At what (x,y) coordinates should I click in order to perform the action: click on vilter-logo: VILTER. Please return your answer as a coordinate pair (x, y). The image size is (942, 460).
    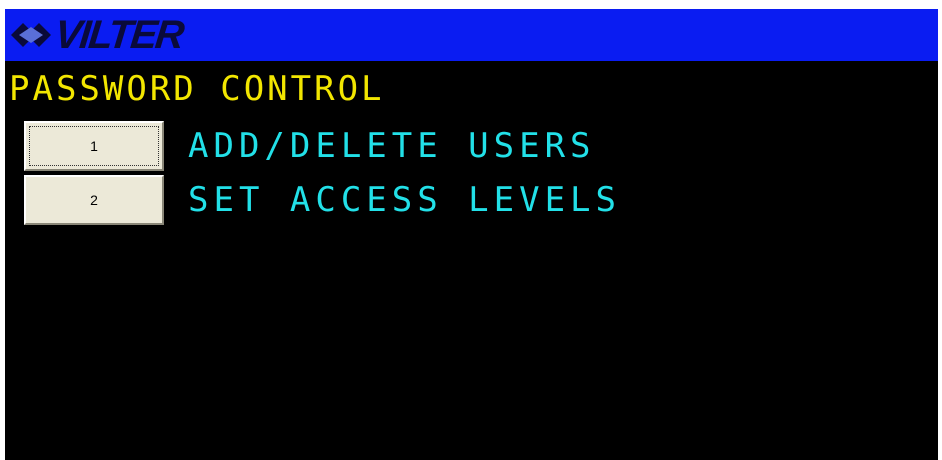
    Looking at the image, I should click on (97, 35).